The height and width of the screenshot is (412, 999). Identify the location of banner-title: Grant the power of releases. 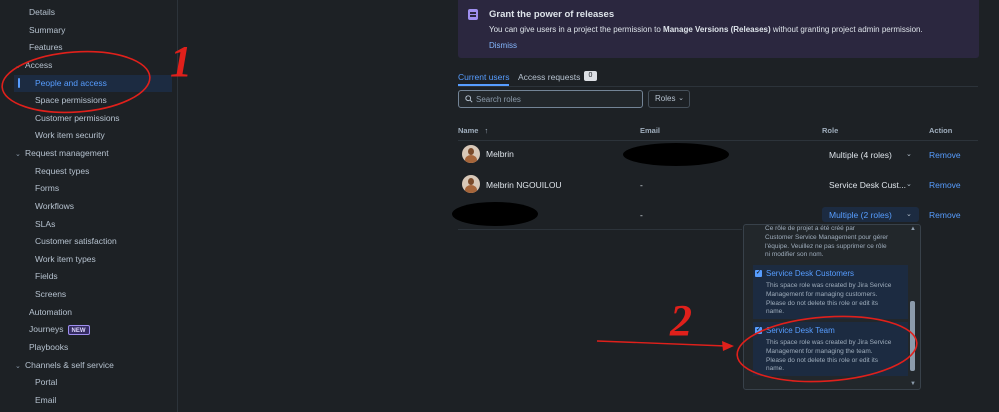
(552, 14).